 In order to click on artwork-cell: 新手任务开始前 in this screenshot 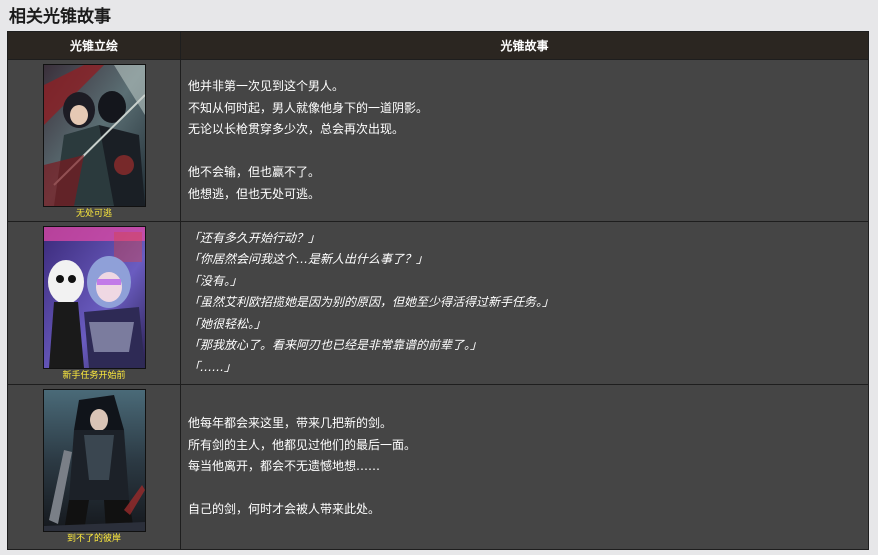, I will do `click(94, 303)`.